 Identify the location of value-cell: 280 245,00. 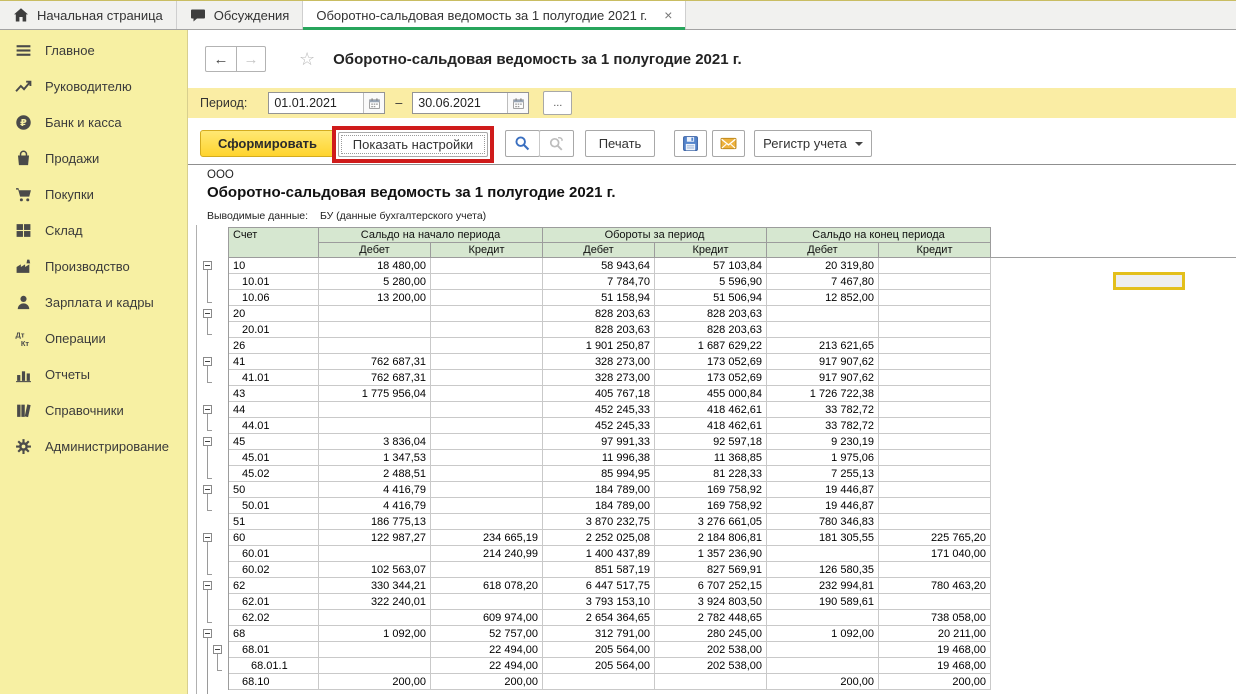
(711, 634).